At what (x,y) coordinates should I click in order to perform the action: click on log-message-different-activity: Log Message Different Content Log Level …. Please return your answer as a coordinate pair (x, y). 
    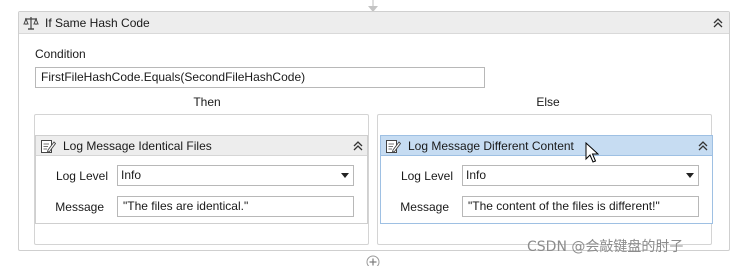
    Looking at the image, I should click on (546, 179).